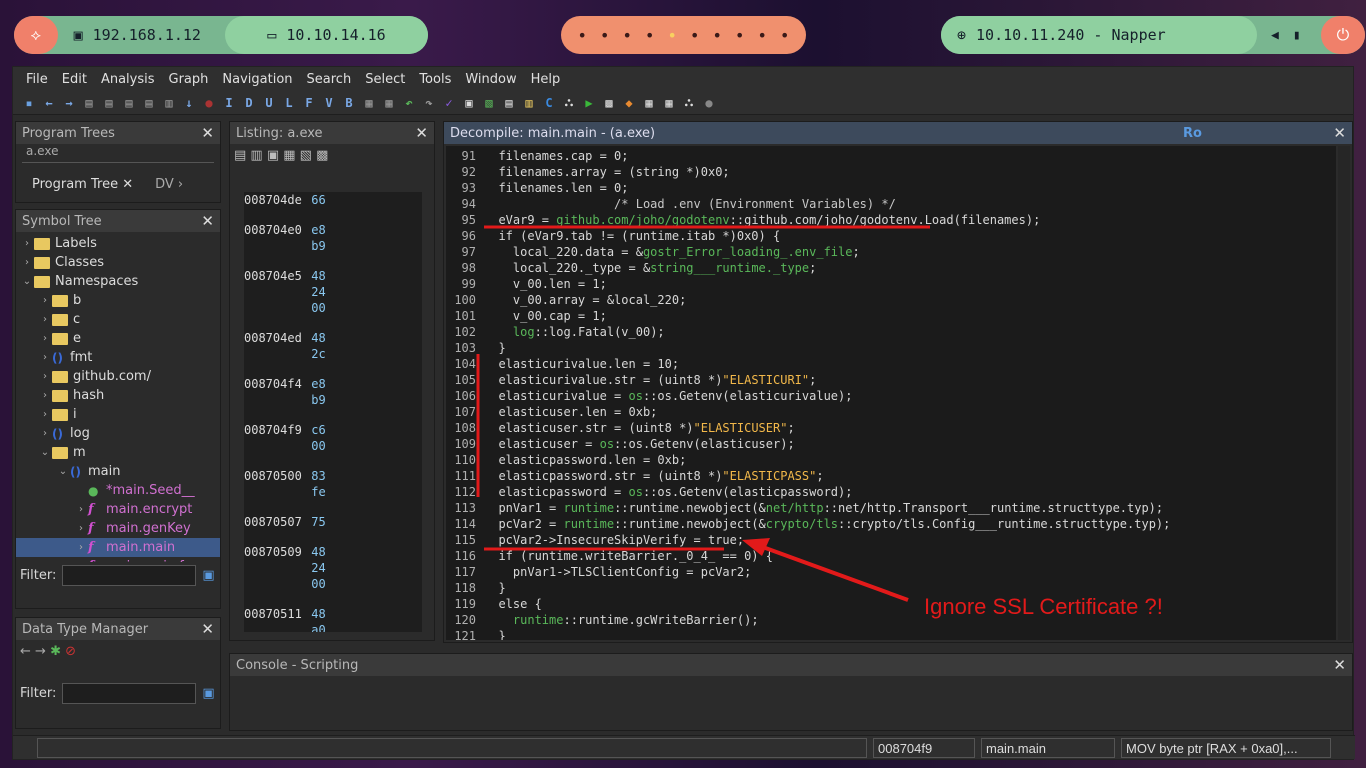 This screenshot has height=768, width=1366. What do you see at coordinates (834, 573) in the screenshot?
I see `arrow-line` at bounding box center [834, 573].